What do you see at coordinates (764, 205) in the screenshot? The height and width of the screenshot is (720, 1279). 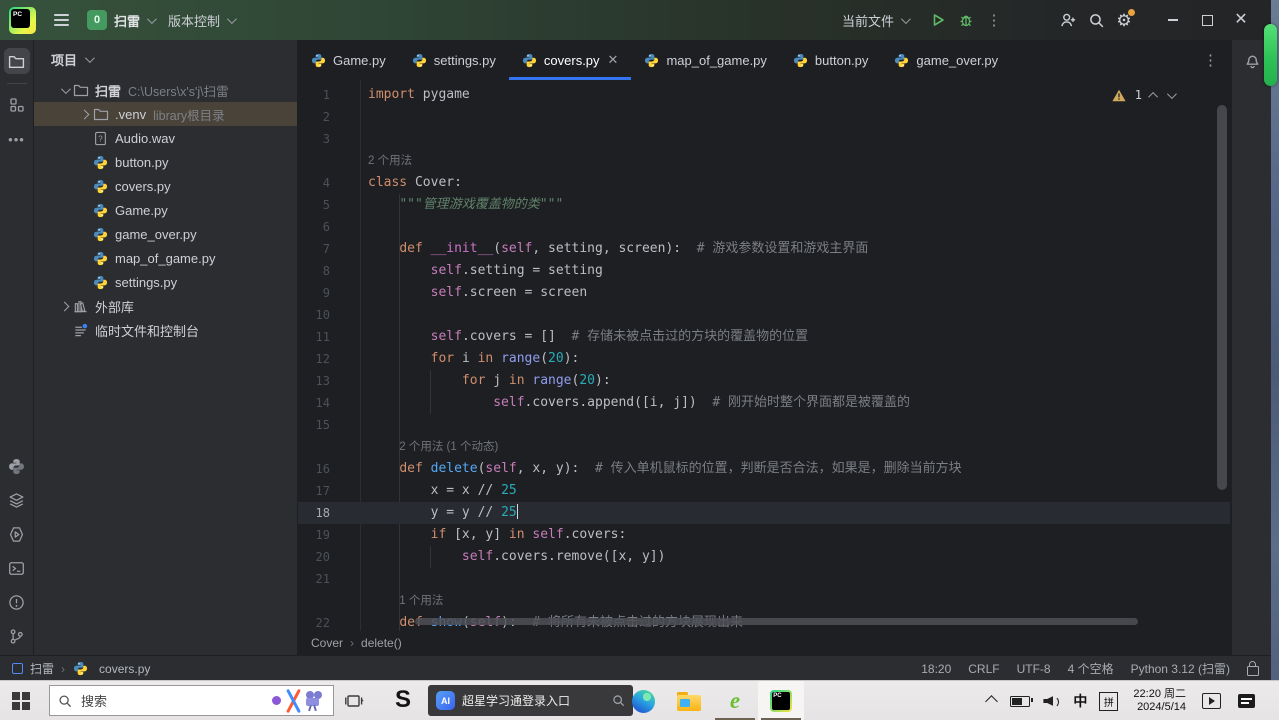 I see `code-line: 5 """管理游戏覆盖物的类"""` at bounding box center [764, 205].